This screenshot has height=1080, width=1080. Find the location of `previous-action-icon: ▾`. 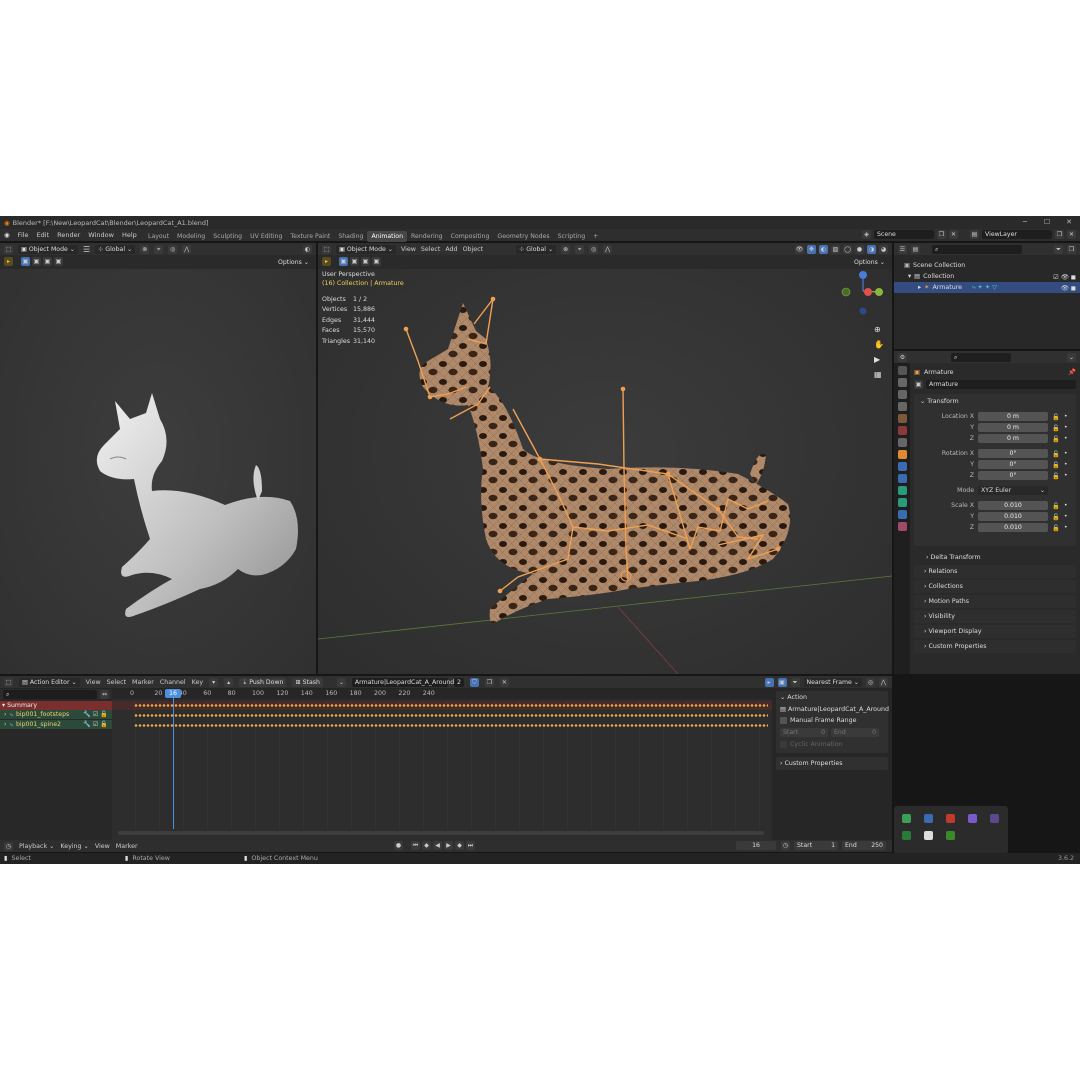

previous-action-icon: ▾ is located at coordinates (214, 682).